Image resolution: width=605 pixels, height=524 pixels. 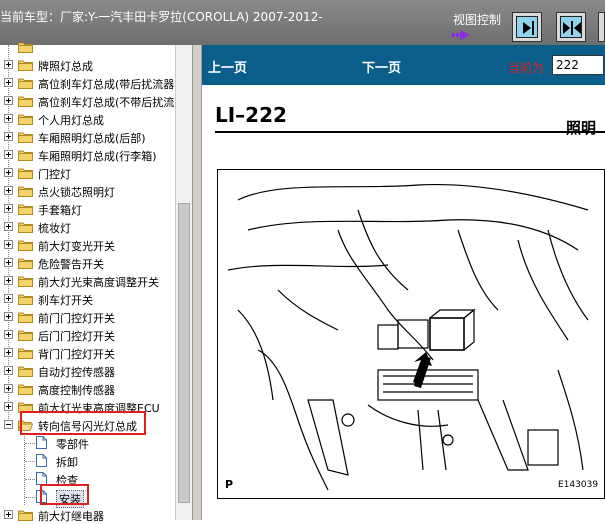 I want to click on tree-item: 车厢照明灯总成(行李箱), so click(x=87, y=155).